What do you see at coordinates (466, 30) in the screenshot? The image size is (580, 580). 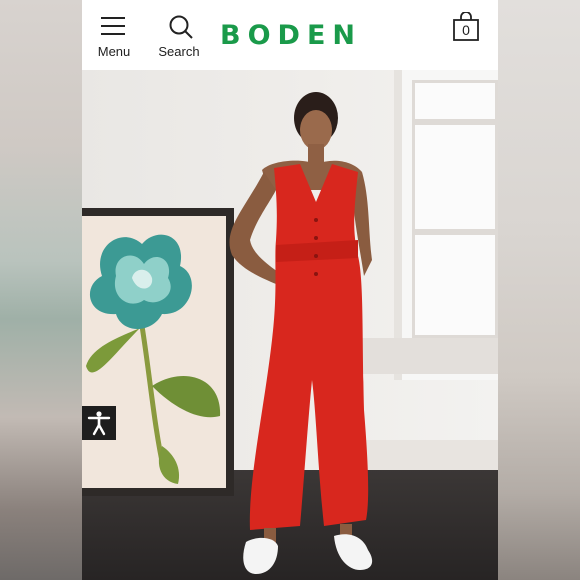 I see `bag-count: 0` at bounding box center [466, 30].